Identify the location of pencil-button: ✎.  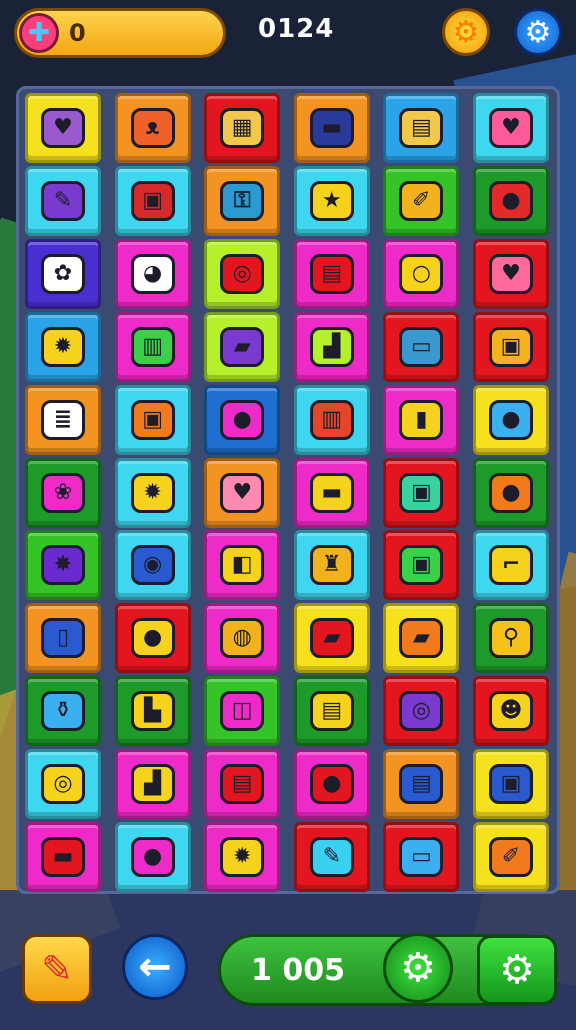
(57, 969).